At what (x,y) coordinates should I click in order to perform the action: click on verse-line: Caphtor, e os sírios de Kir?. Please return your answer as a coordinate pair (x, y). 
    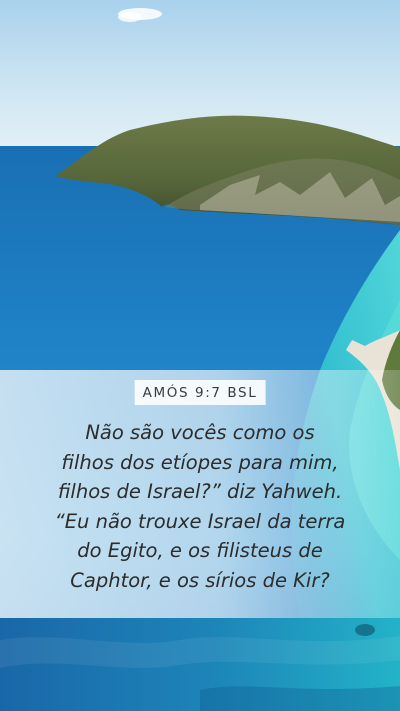
    Looking at the image, I should click on (200, 580).